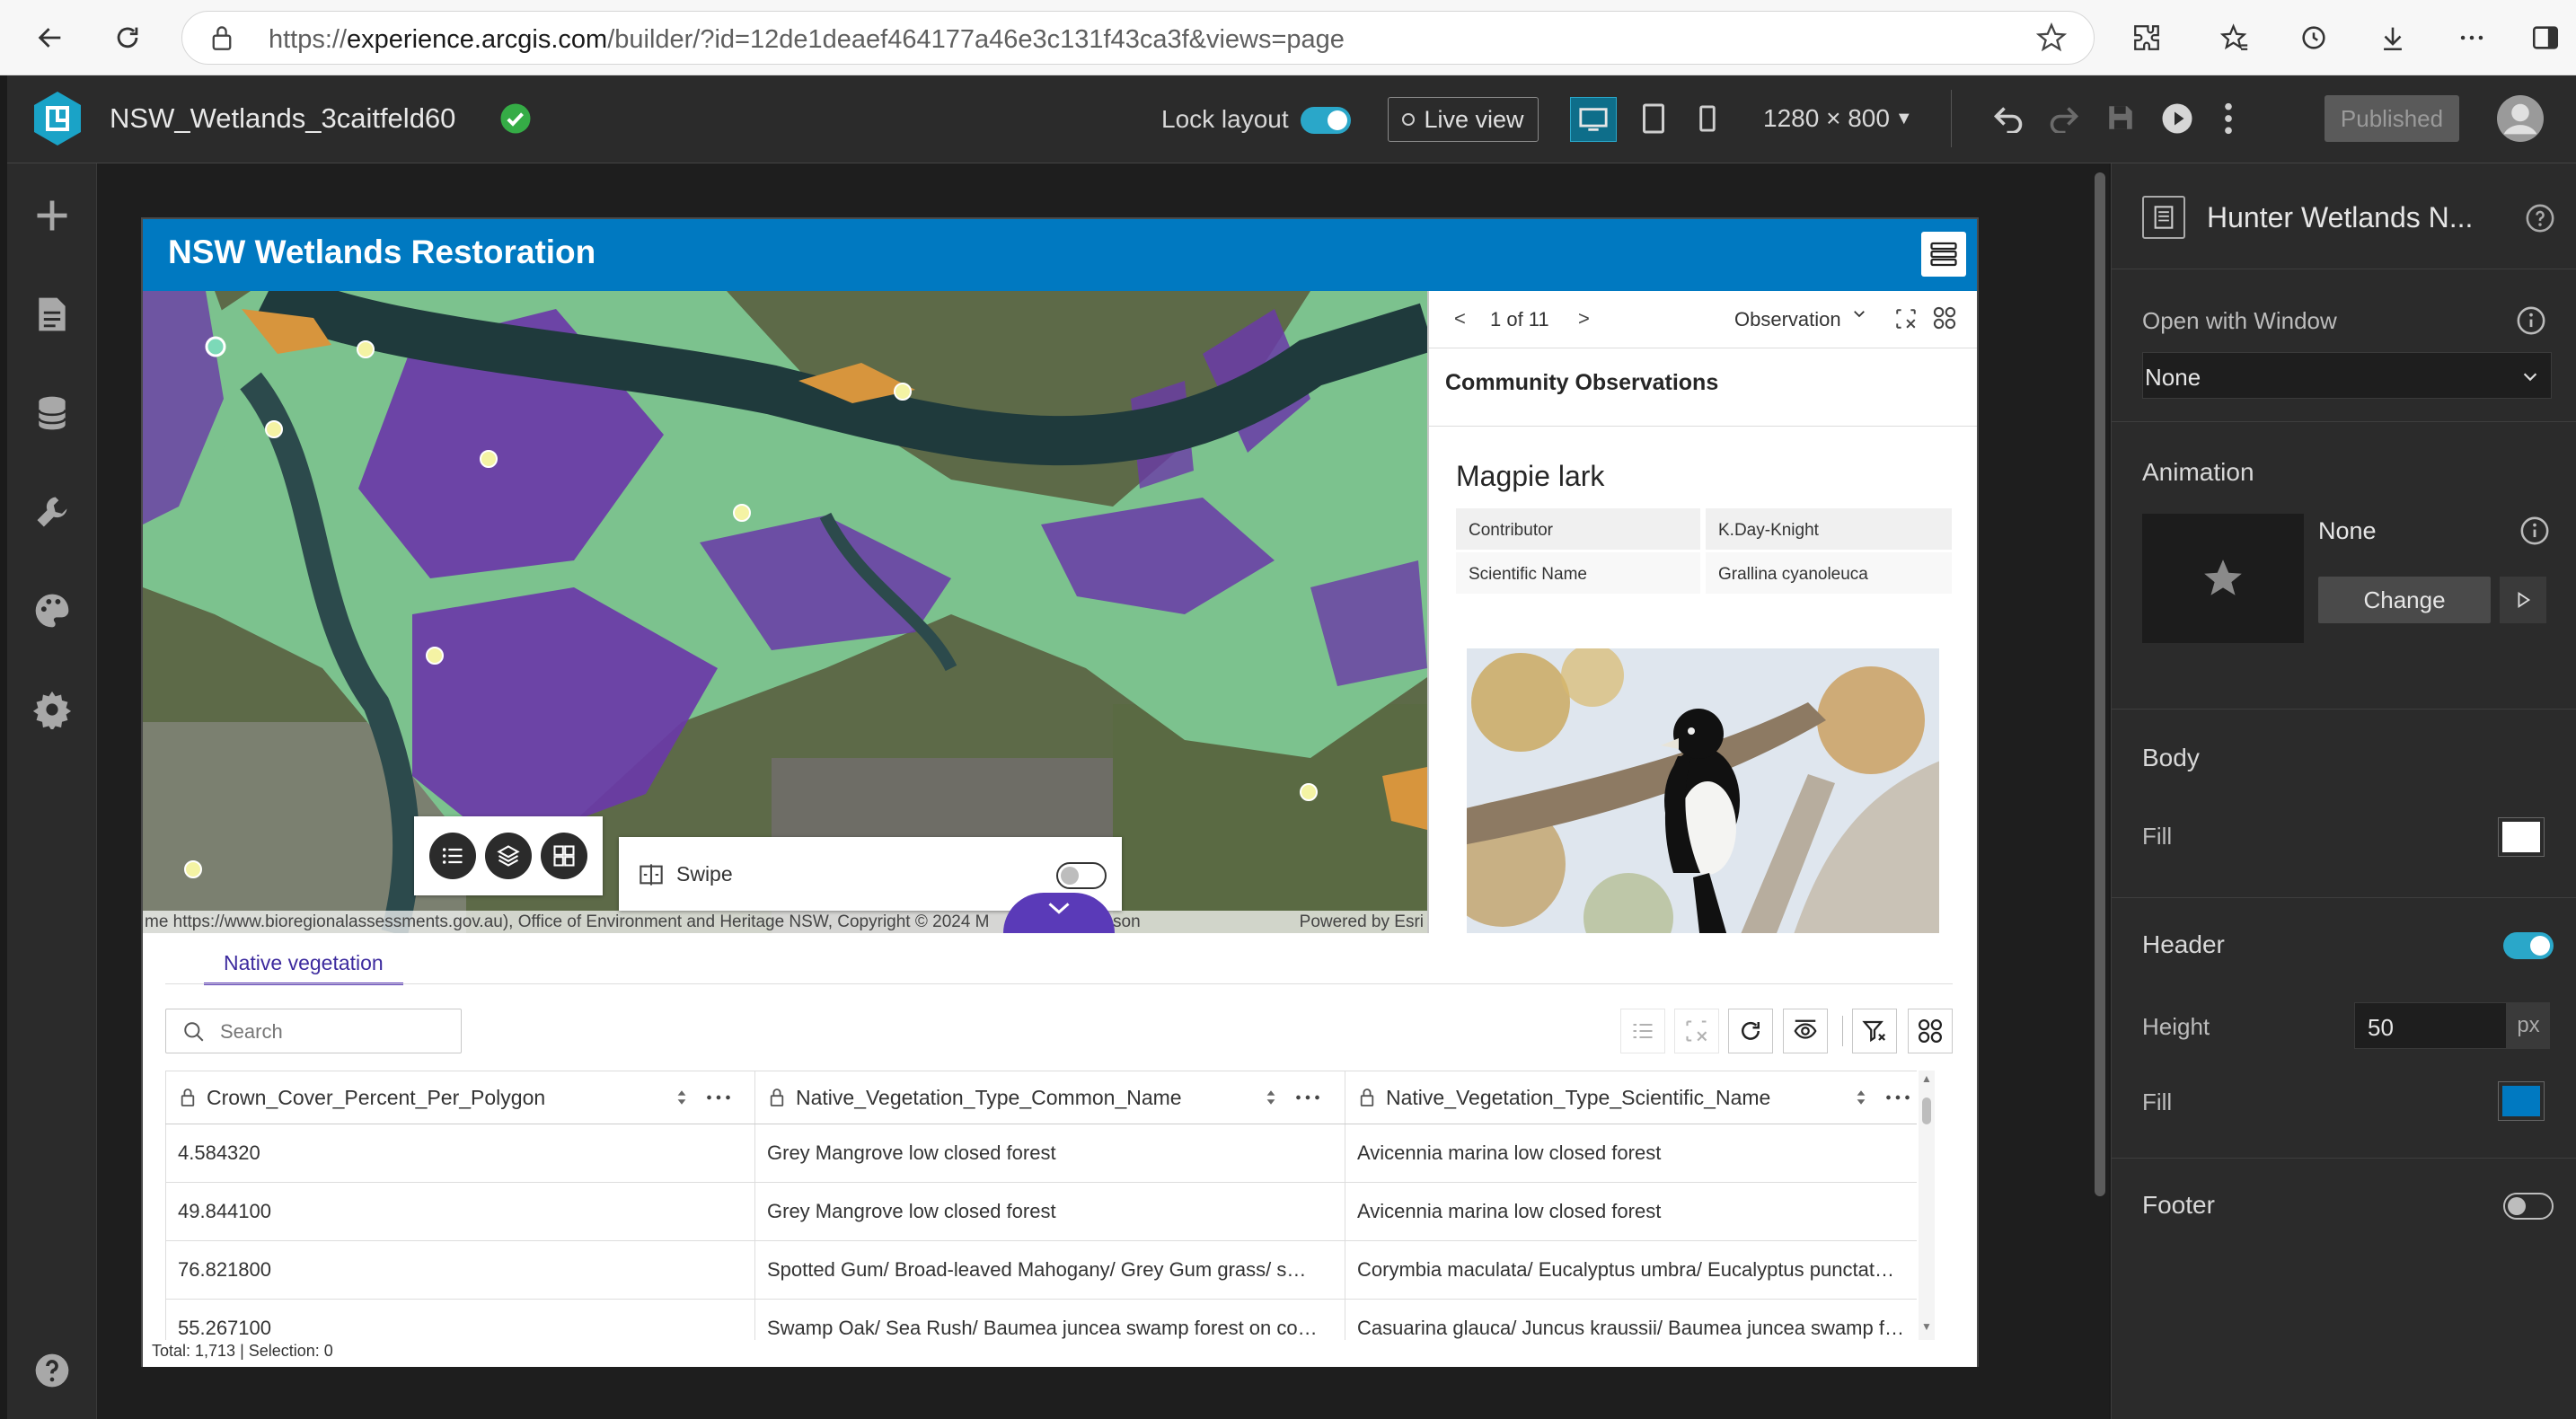 The width and height of the screenshot is (2576, 1419). Describe the element at coordinates (2523, 600) in the screenshot. I see `play-animation-icon` at that location.